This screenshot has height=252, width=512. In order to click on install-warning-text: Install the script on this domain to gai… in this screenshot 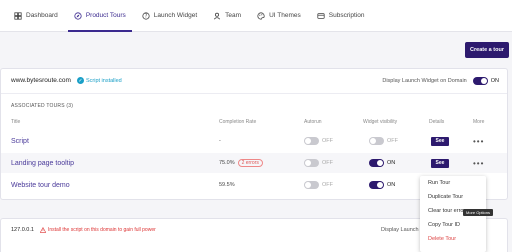, I will do `click(101, 230)`.